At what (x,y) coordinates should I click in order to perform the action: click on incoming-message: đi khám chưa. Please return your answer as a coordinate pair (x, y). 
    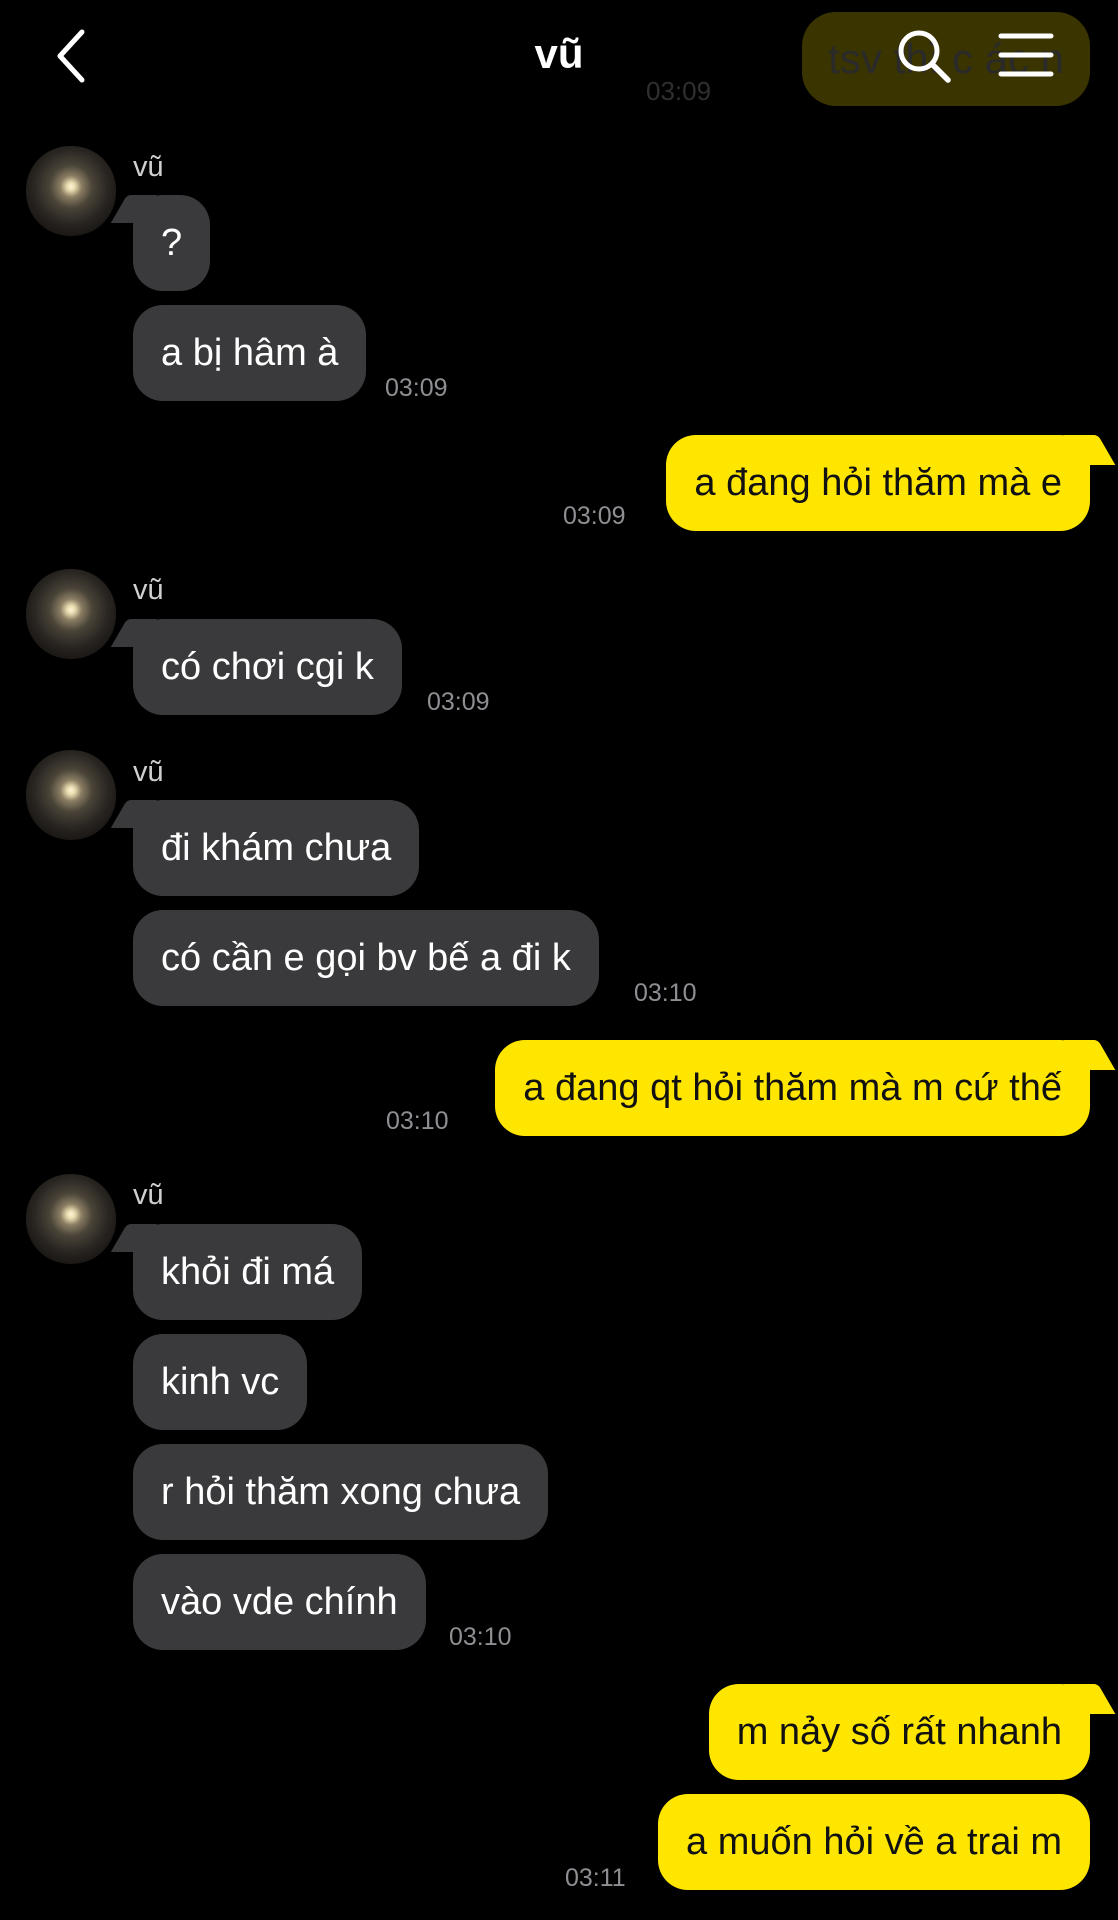
    Looking at the image, I should click on (276, 848).